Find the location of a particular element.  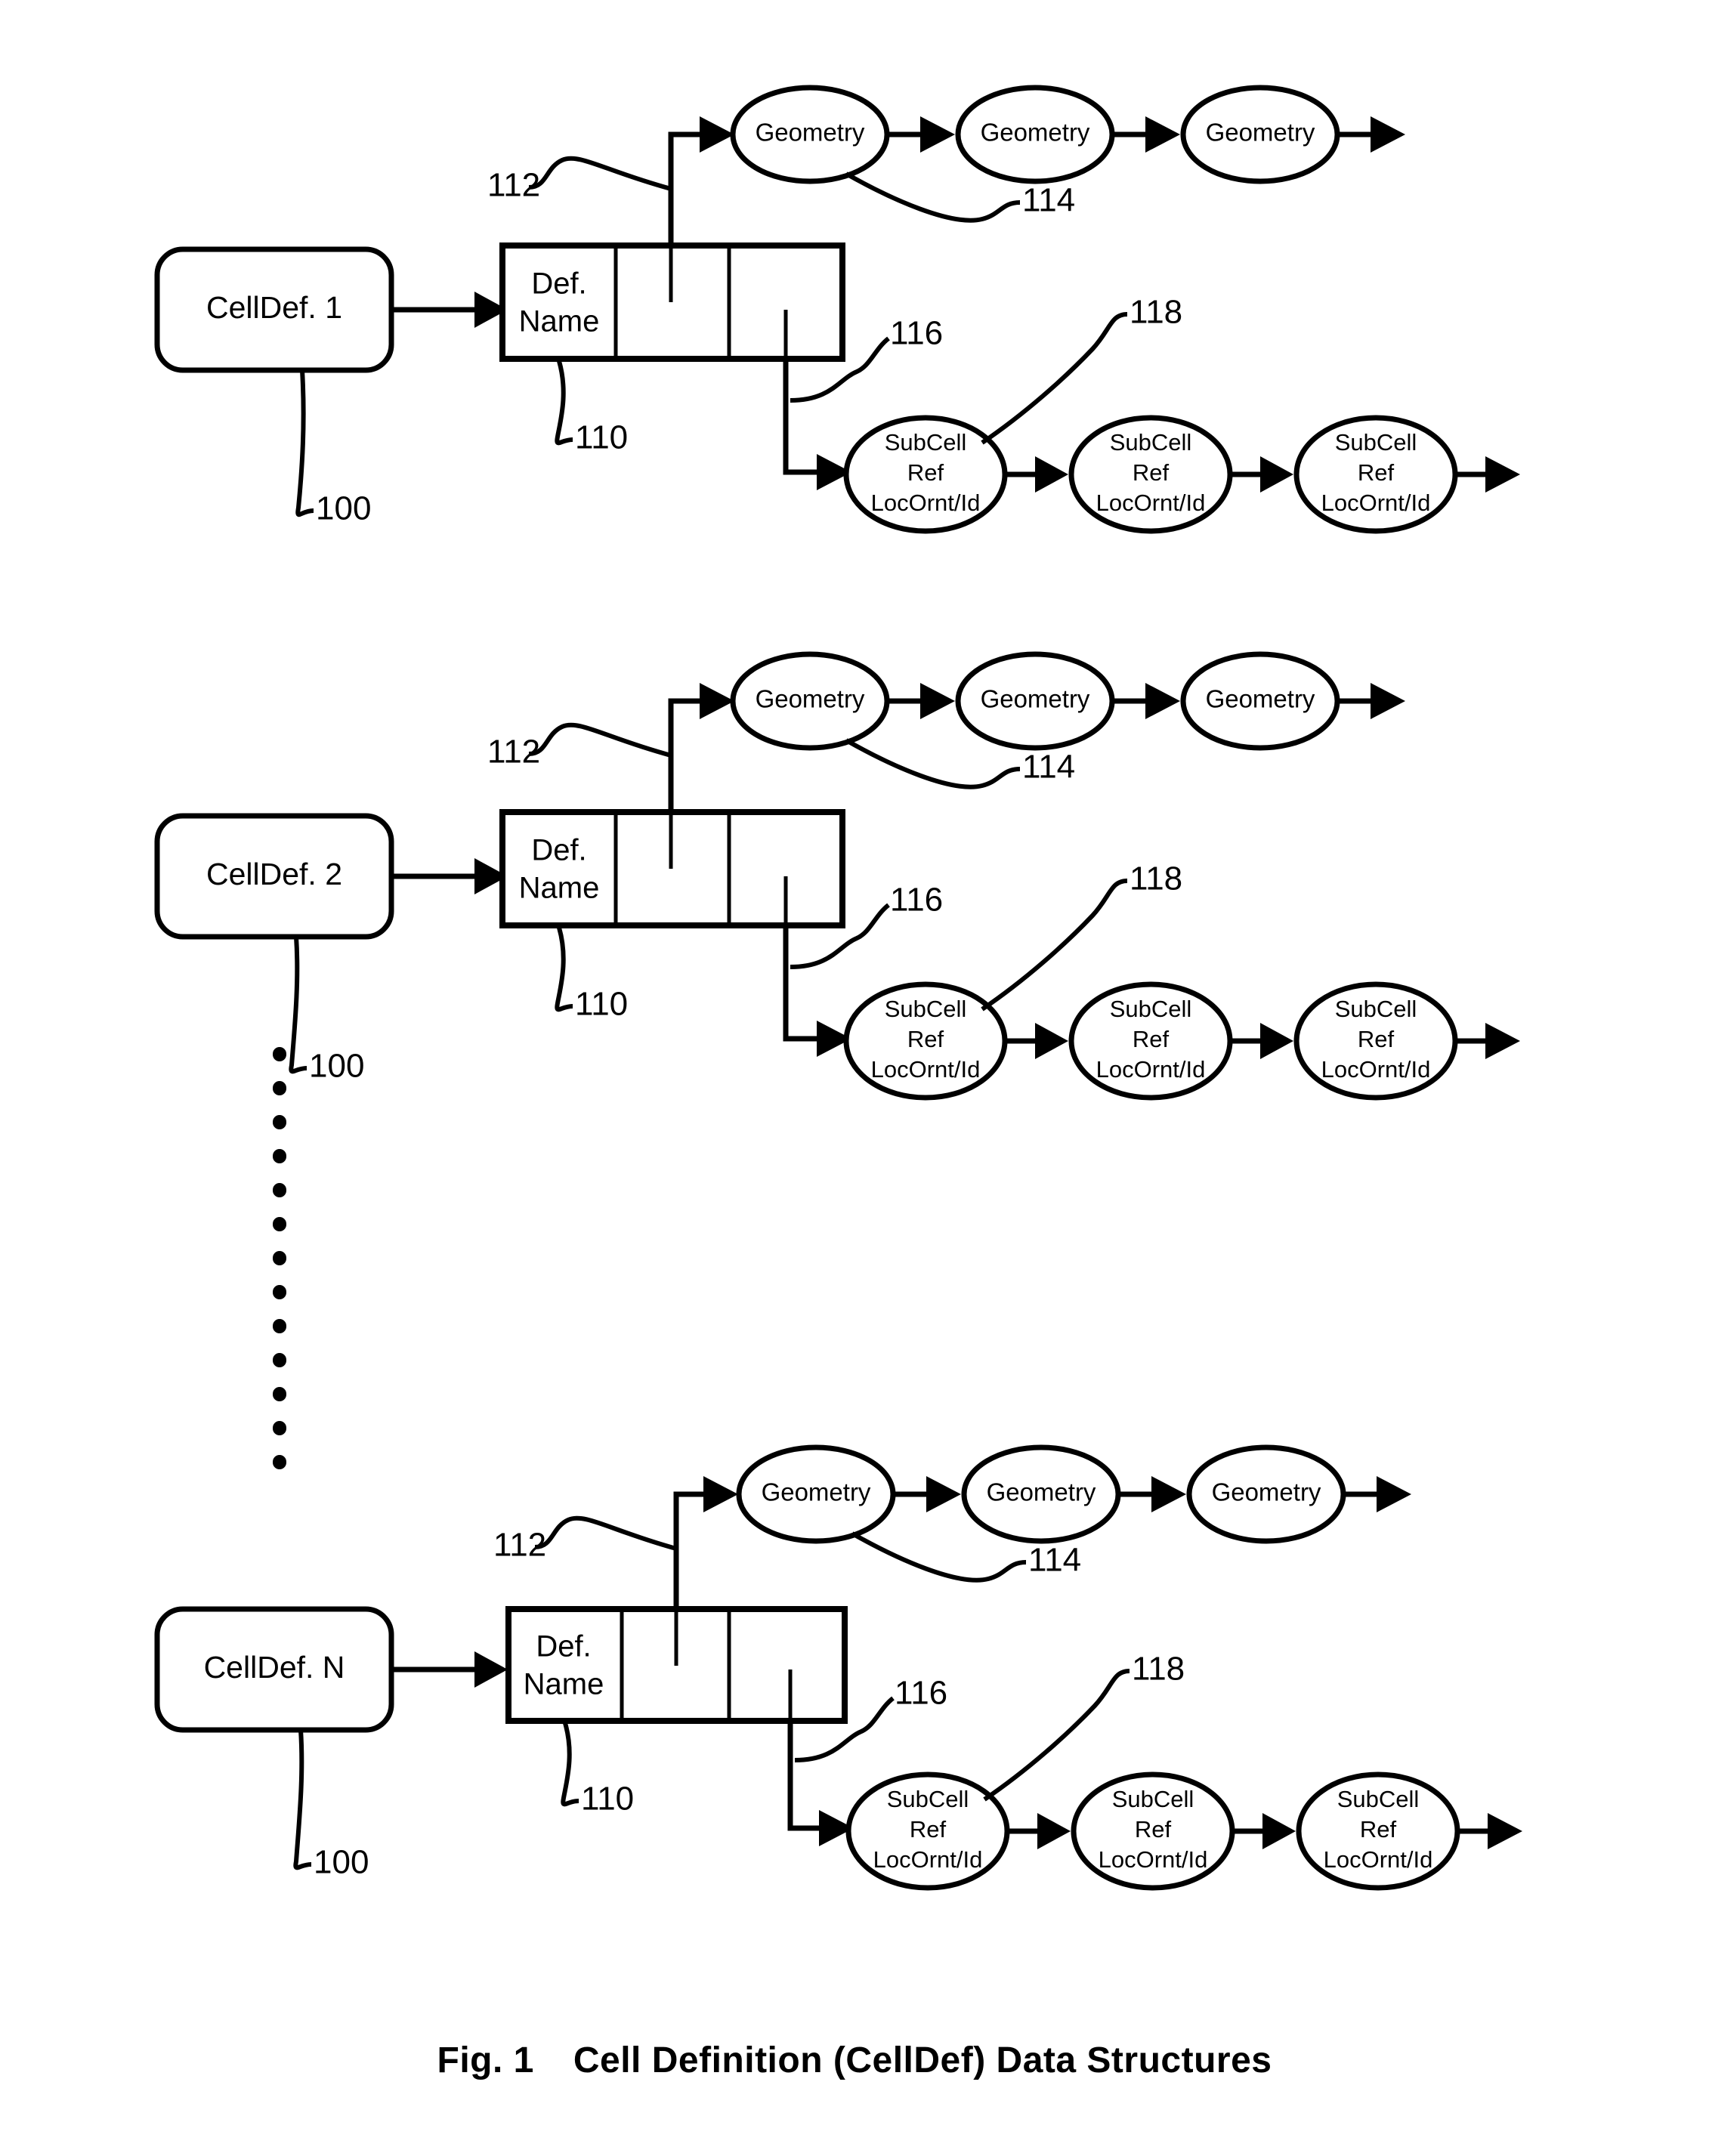

callout-112-row-1: 112 is located at coordinates (579, 180).